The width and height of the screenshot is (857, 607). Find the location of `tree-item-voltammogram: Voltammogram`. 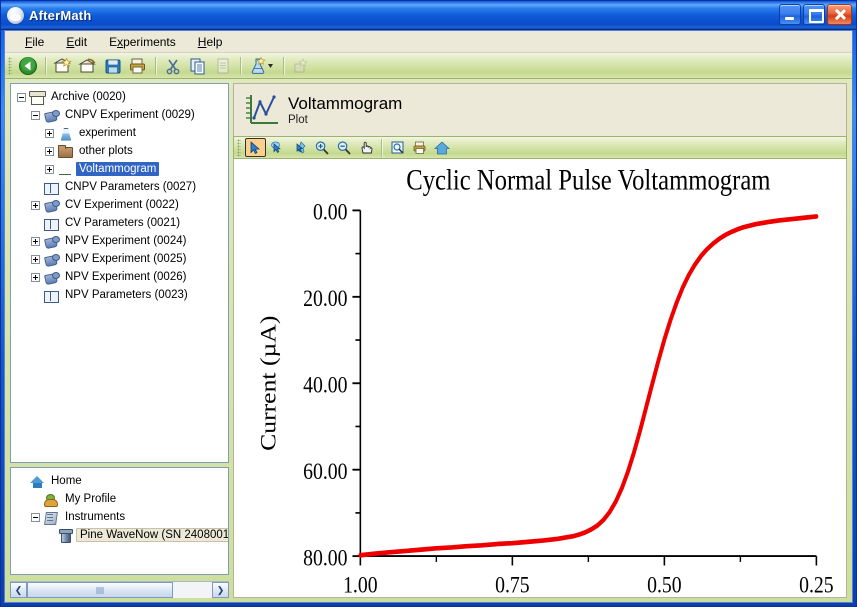

tree-item-voltammogram: Voltammogram is located at coordinates (119, 169).